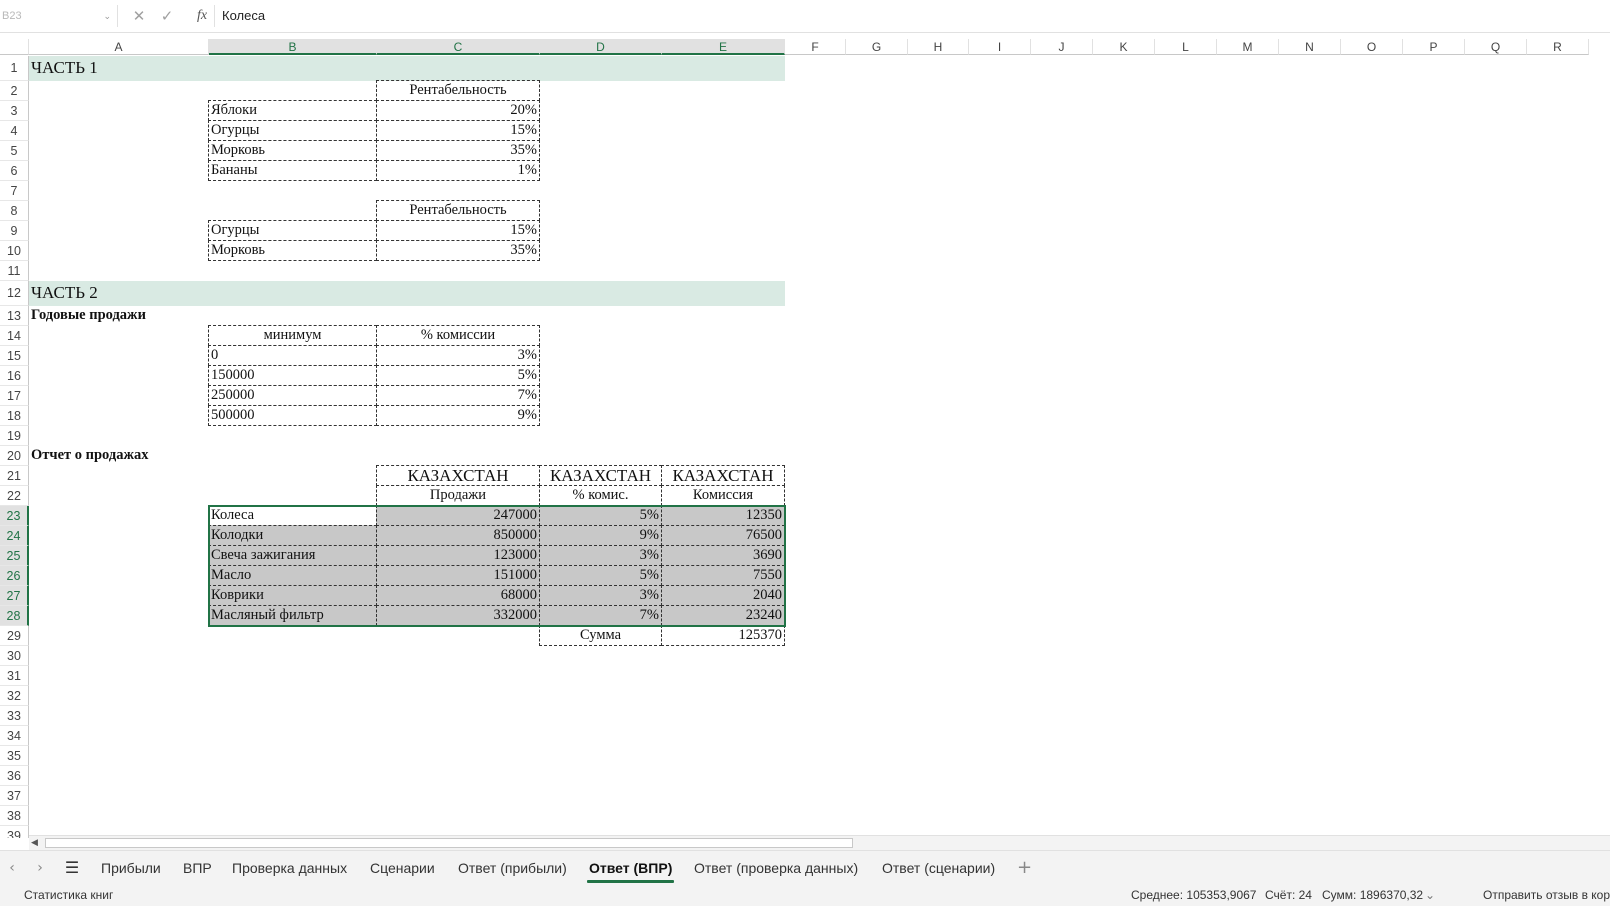 The image size is (1610, 906). I want to click on annual-sales-title: Годовые продажи, so click(203, 316).